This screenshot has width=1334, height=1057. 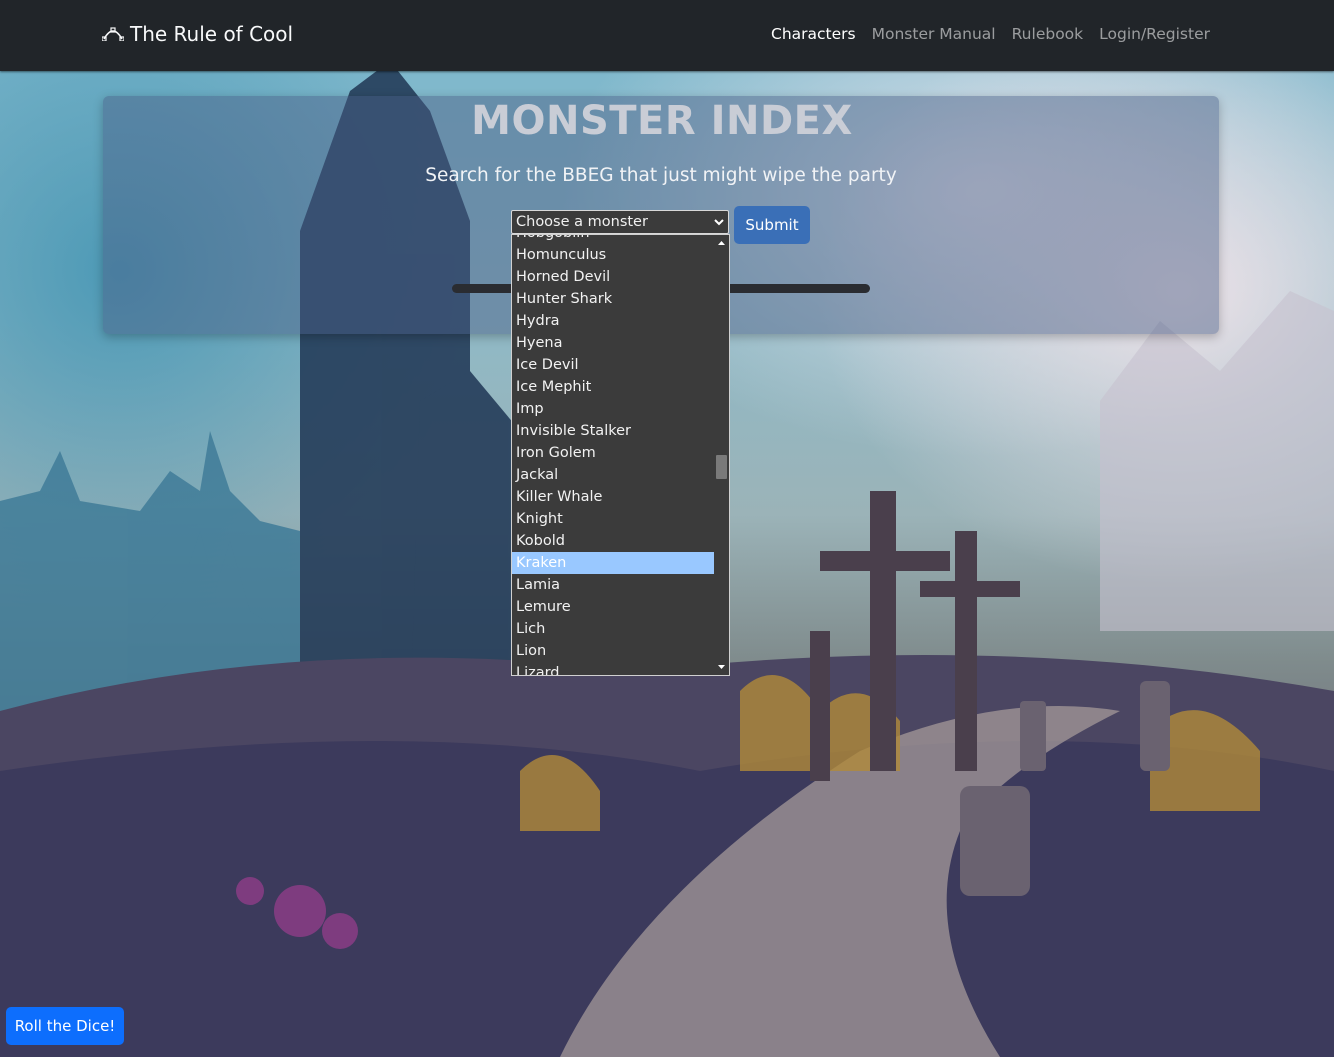 What do you see at coordinates (613, 255) in the screenshot?
I see `option-homunculus: Homunculus` at bounding box center [613, 255].